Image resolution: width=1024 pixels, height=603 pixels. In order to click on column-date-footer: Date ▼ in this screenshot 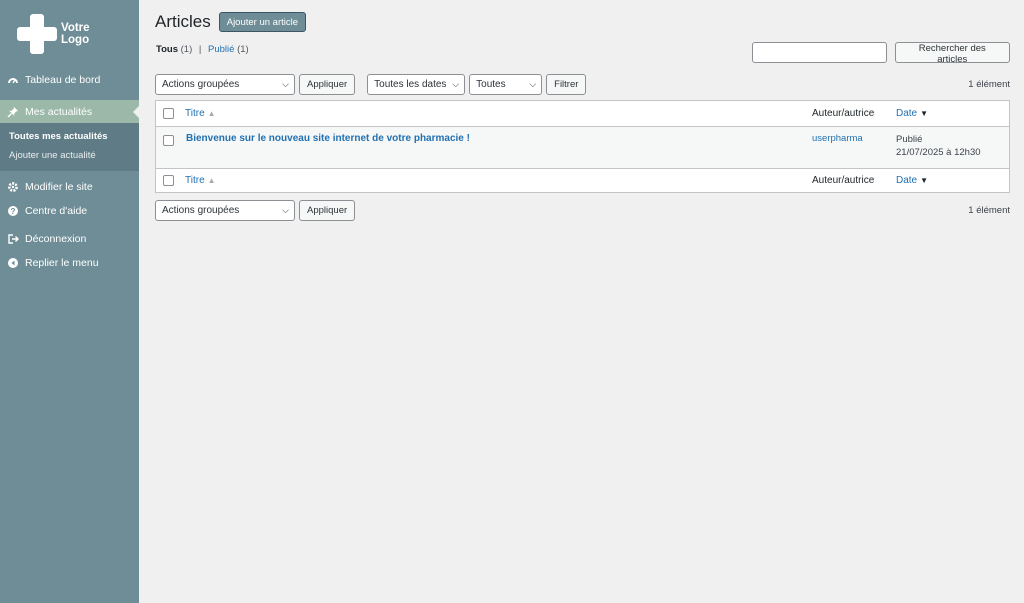, I will do `click(912, 180)`.